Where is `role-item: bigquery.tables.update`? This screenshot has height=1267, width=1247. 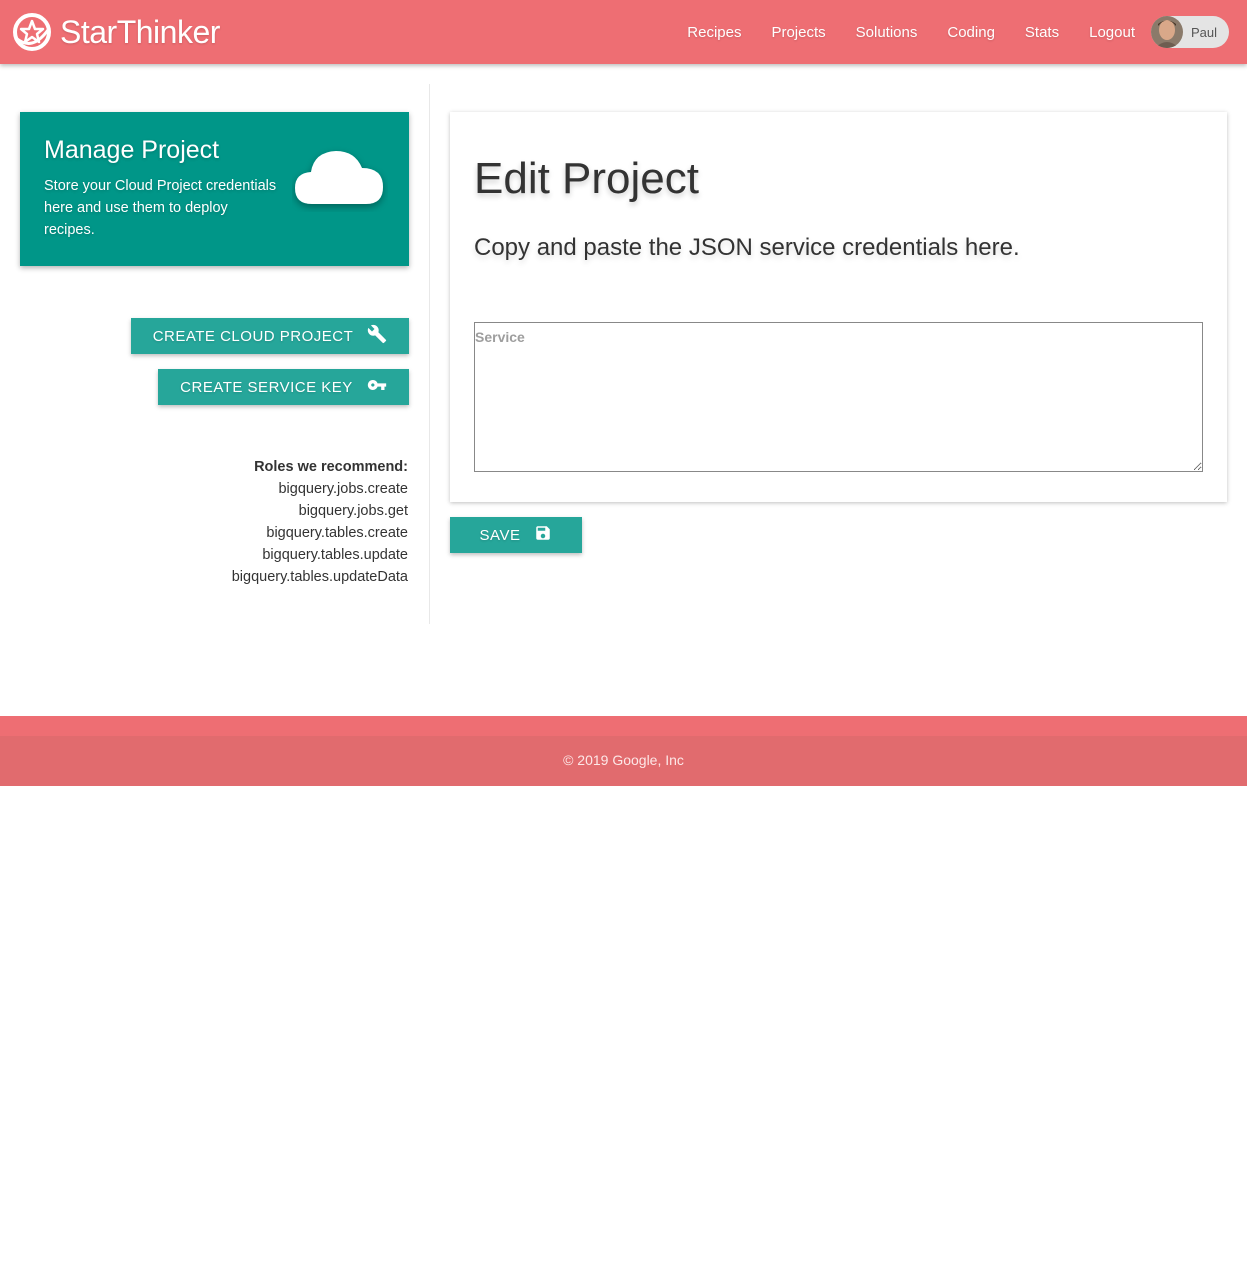
role-item: bigquery.tables.update is located at coordinates (335, 555).